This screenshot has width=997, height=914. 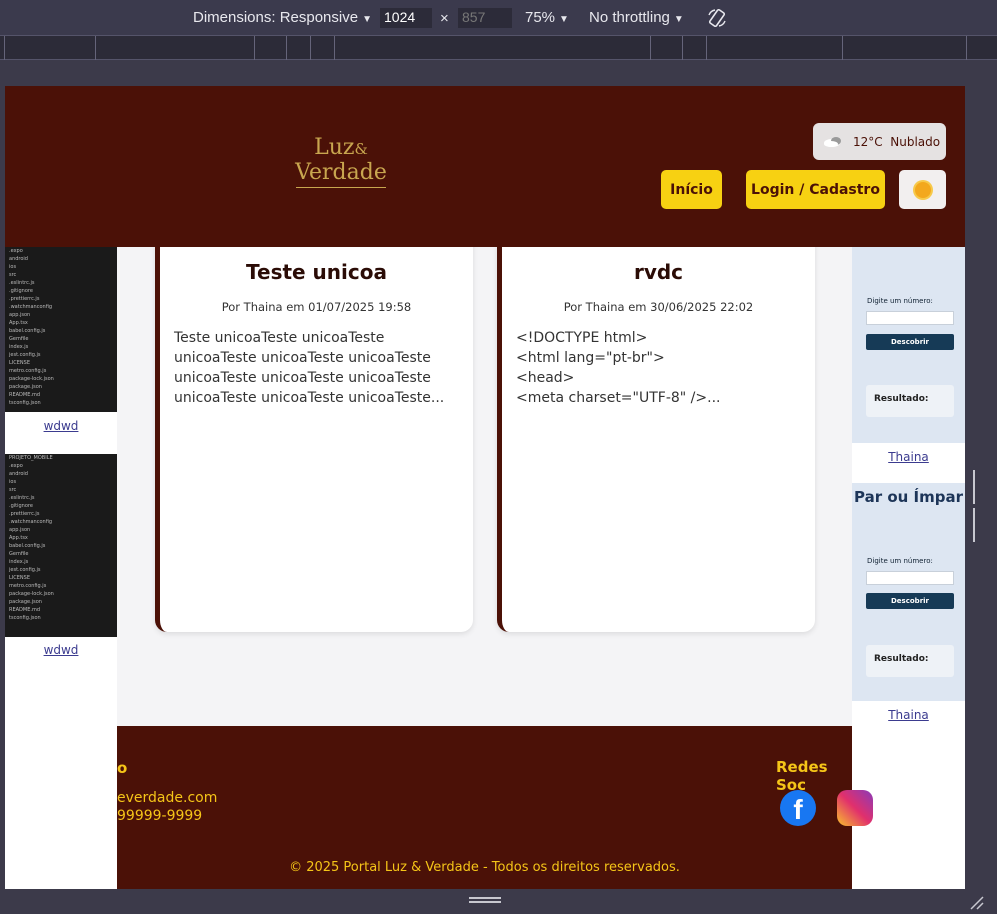 I want to click on instagram-icon, so click(x=855, y=808).